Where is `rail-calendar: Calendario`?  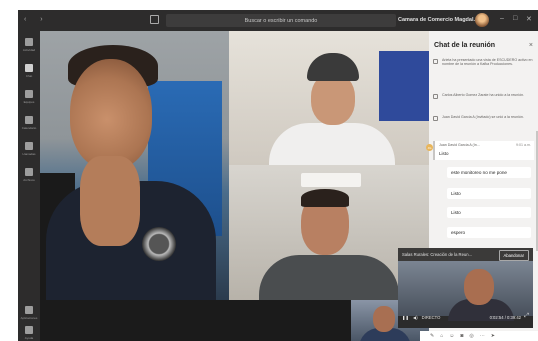 rail-calendar: Calendario is located at coordinates (29, 125).